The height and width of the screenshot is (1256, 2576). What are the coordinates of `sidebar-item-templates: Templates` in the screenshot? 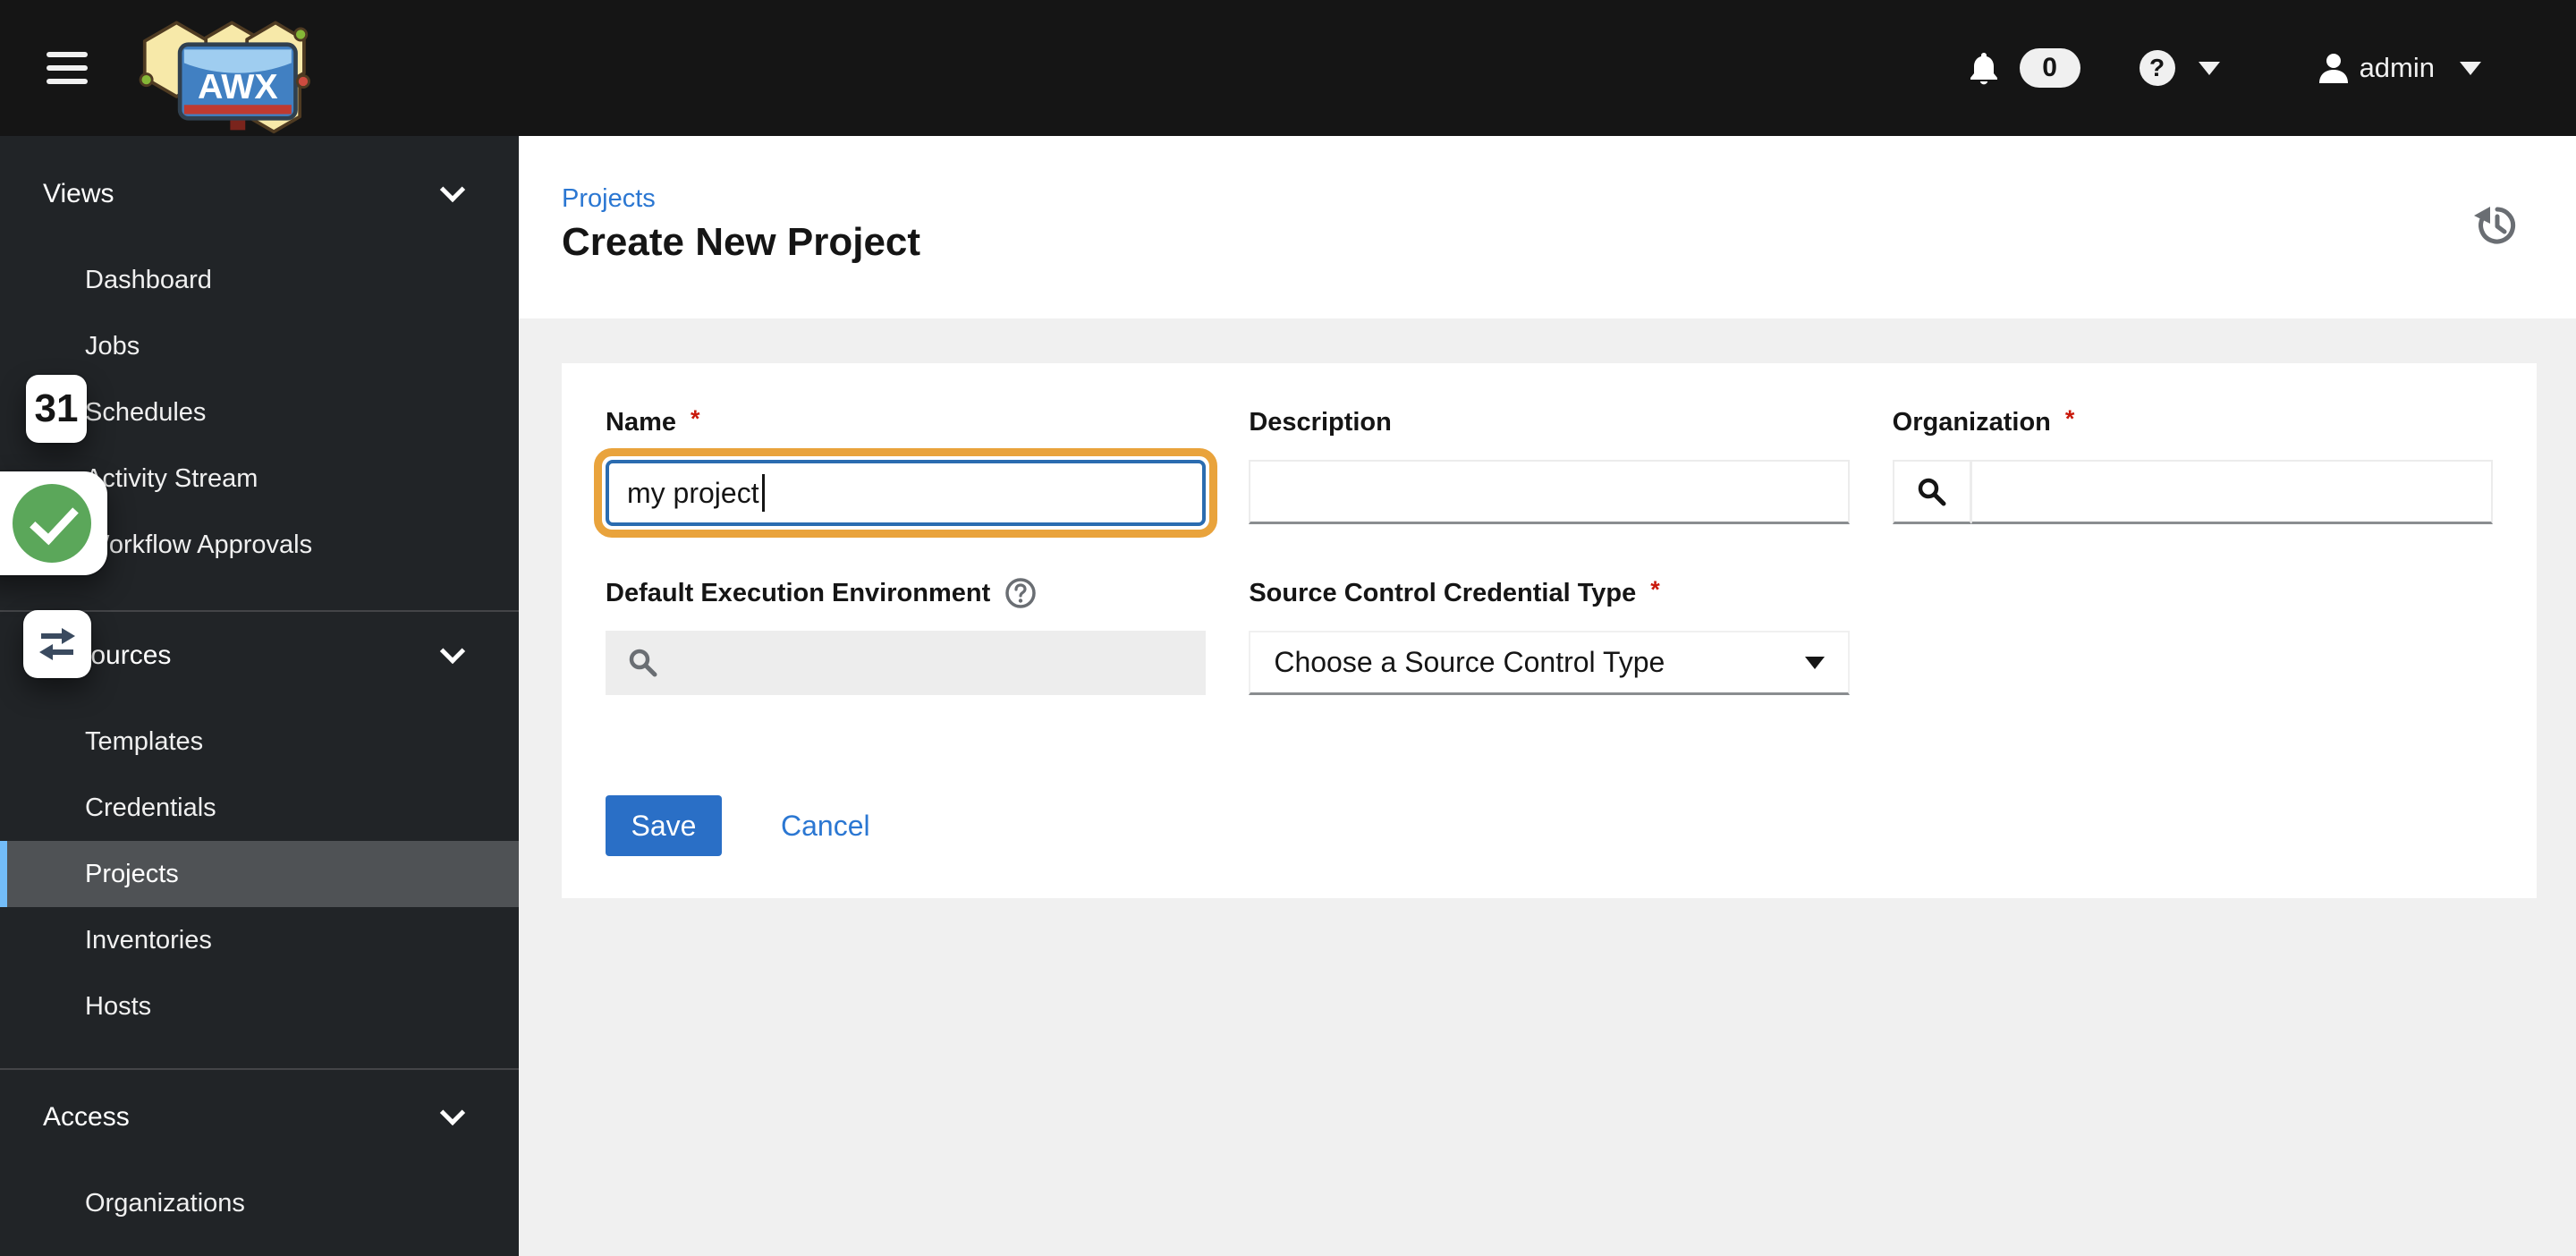 It's located at (259, 742).